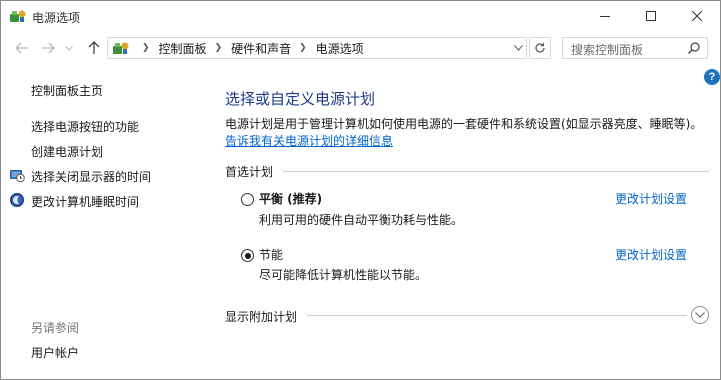 The height and width of the screenshot is (380, 721). I want to click on change-plan-settings-power-saver-link: 更改计划设置, so click(651, 254).